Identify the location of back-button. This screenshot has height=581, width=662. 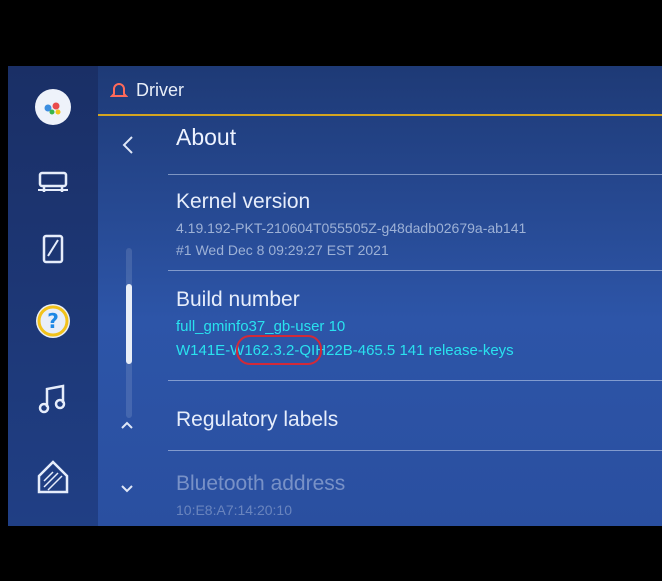
(129, 145).